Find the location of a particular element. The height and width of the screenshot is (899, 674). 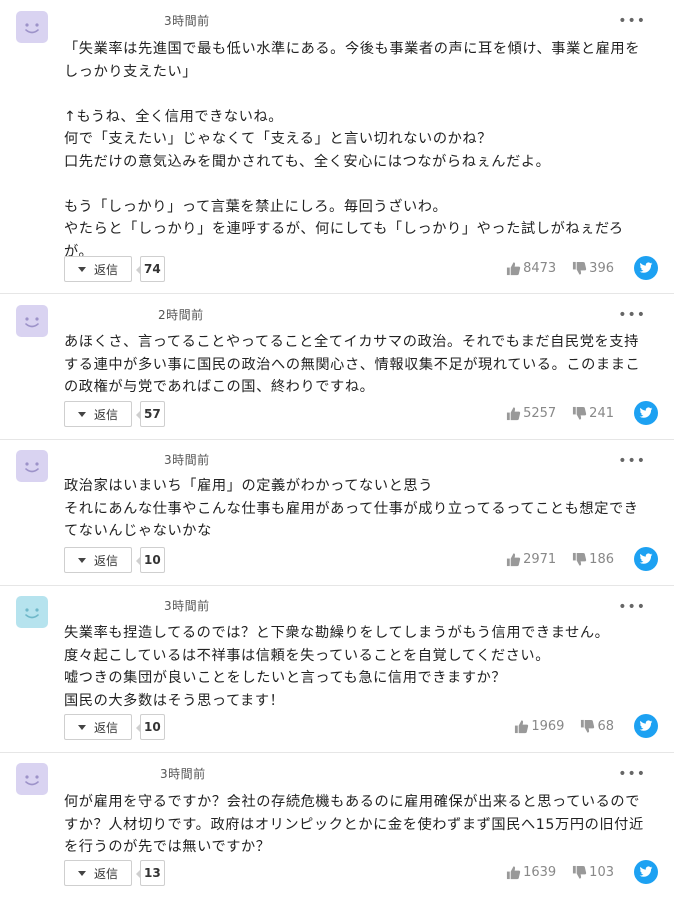

like-button: 1639 is located at coordinates (531, 872).